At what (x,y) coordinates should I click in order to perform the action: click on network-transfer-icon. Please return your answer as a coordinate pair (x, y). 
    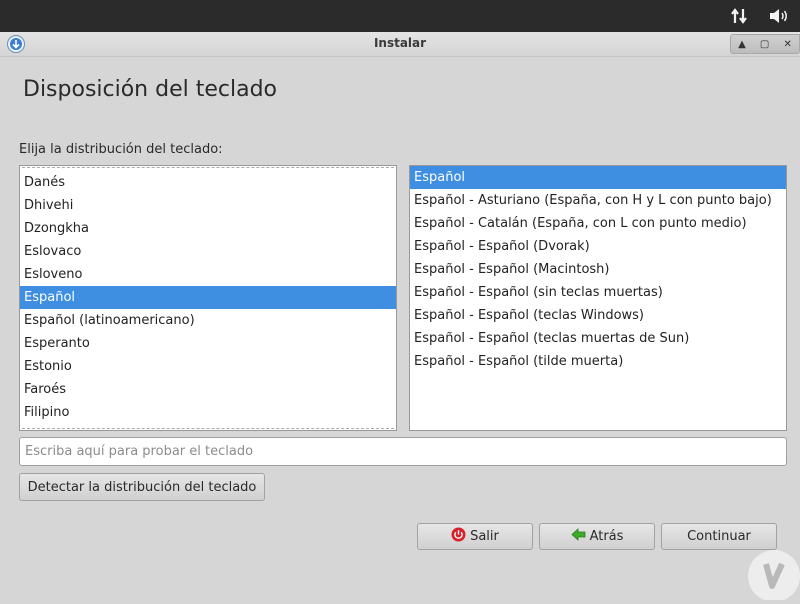
    Looking at the image, I should click on (739, 16).